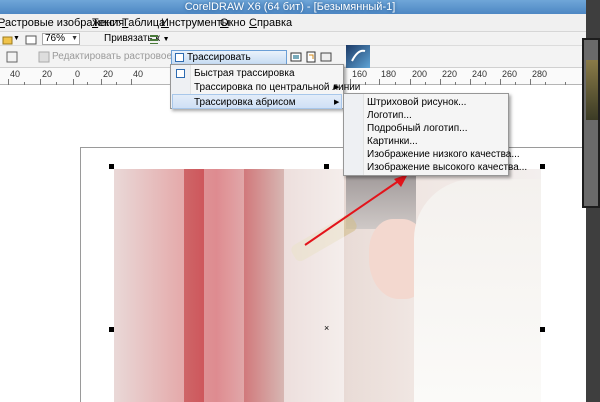 The width and height of the screenshot is (600, 402). I want to click on quick-trace-icon, so click(180, 73).